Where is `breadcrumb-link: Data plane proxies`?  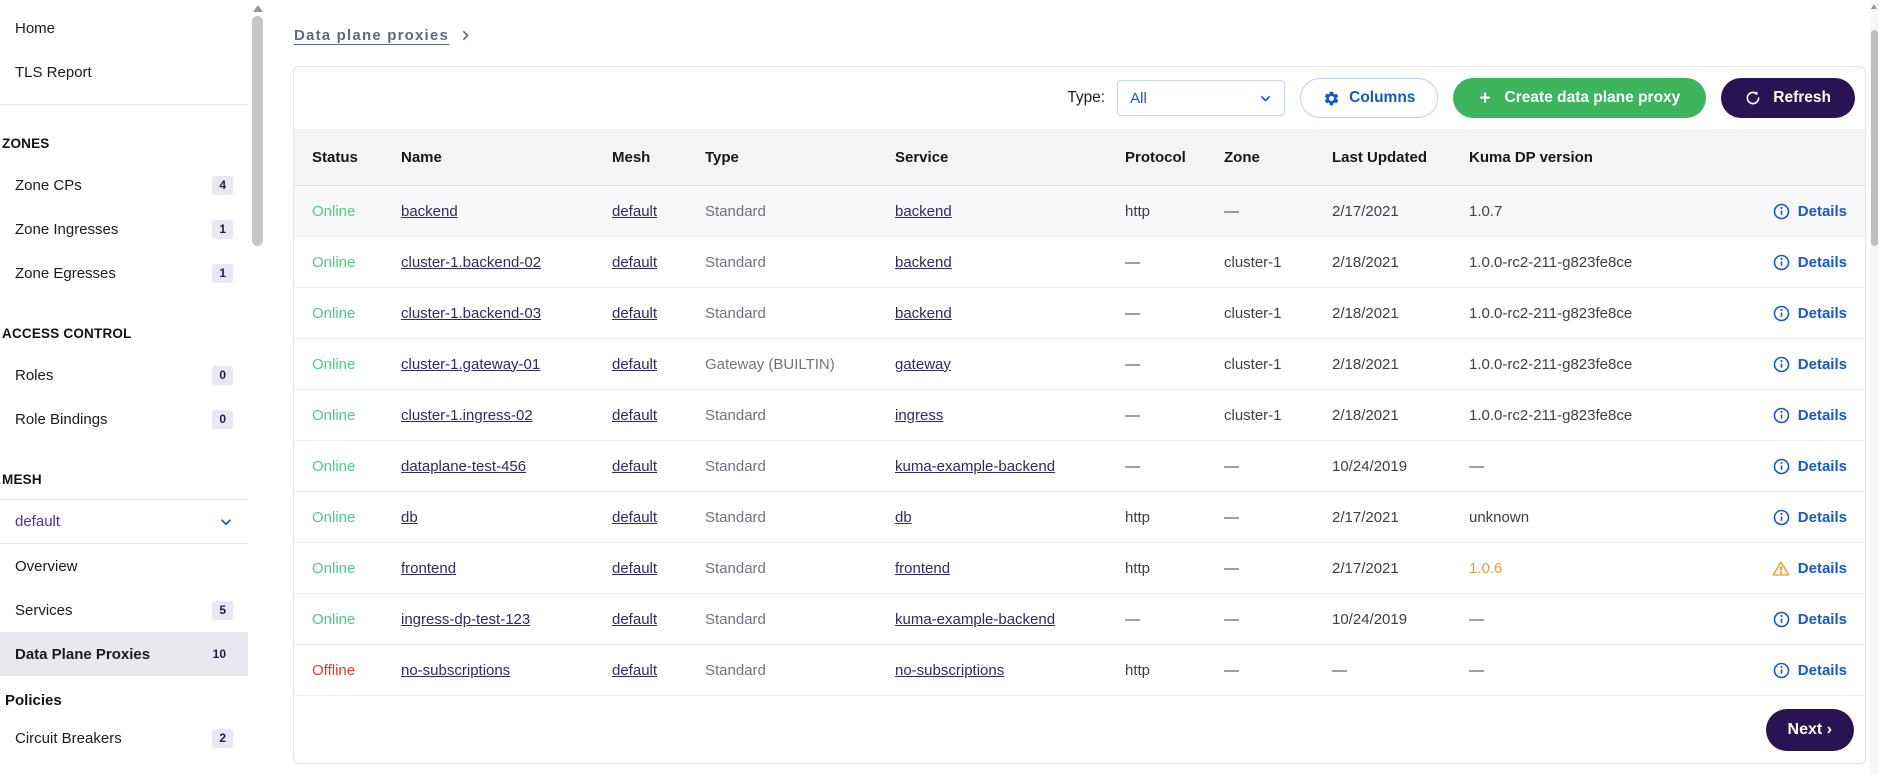
breadcrumb-link: Data plane proxies is located at coordinates (371, 35).